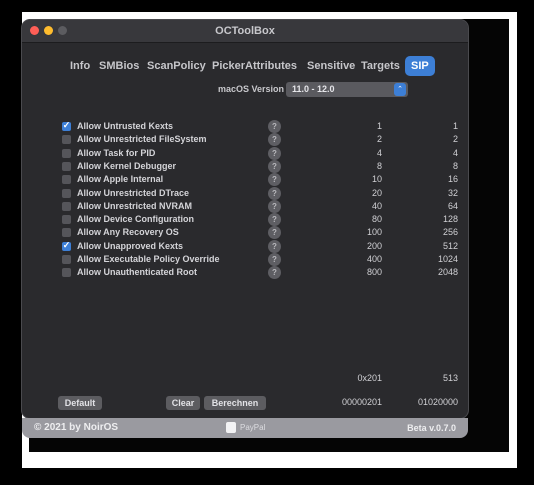 Image resolution: width=534 pixels, height=485 pixels. I want to click on tab-targets: Targets, so click(380, 66).